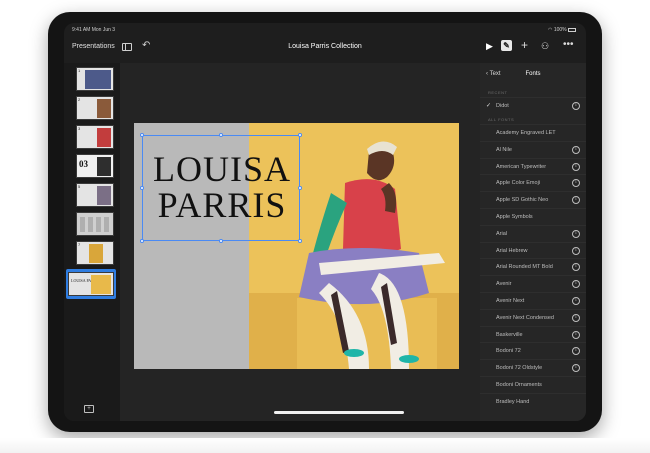  I want to click on font-name: Avenir, so click(504, 284).